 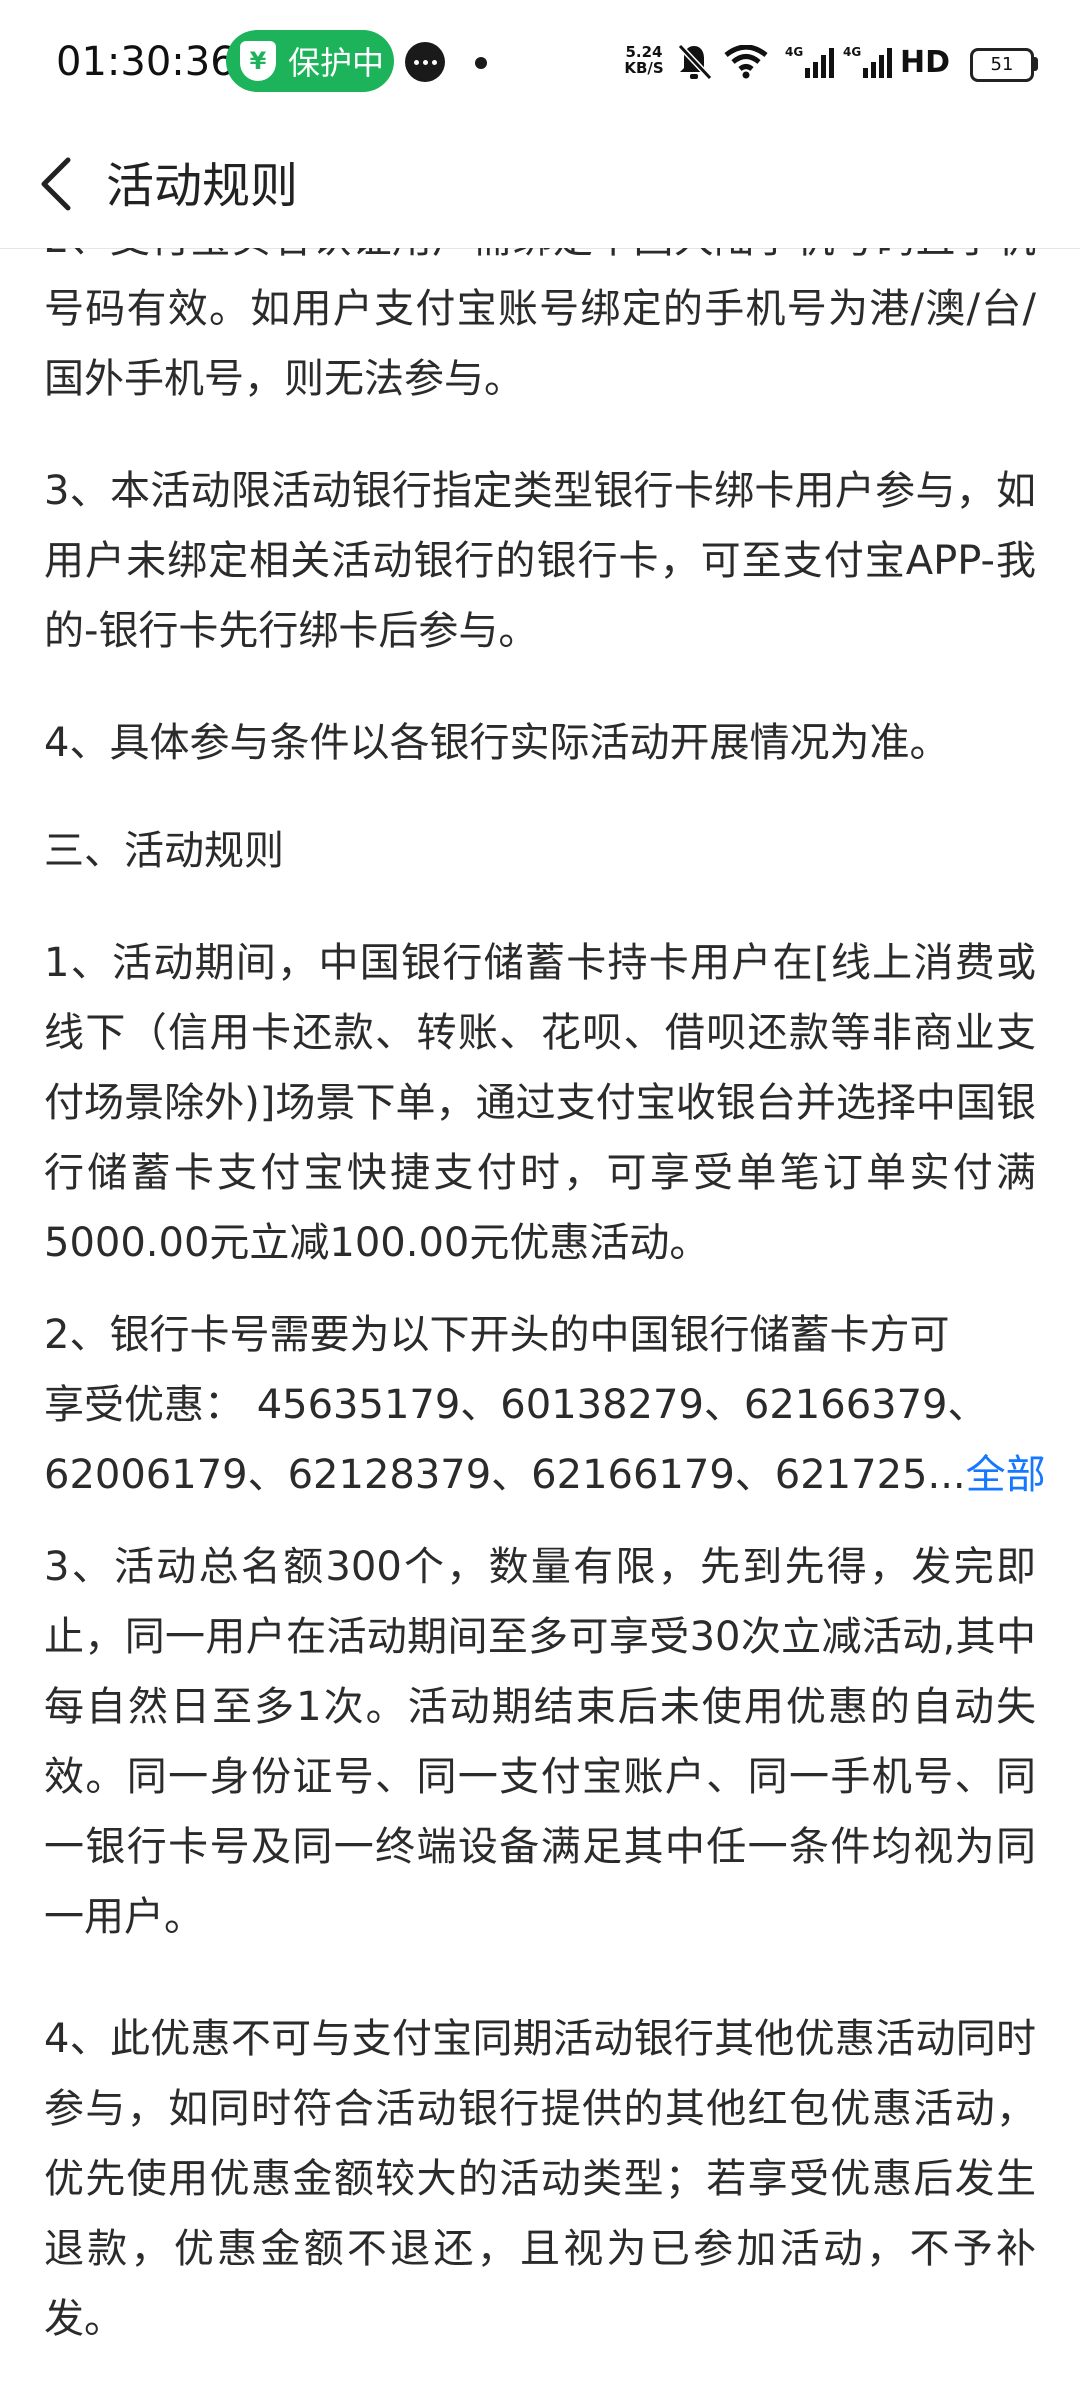 I want to click on chevron-left-icon, so click(x=56, y=184).